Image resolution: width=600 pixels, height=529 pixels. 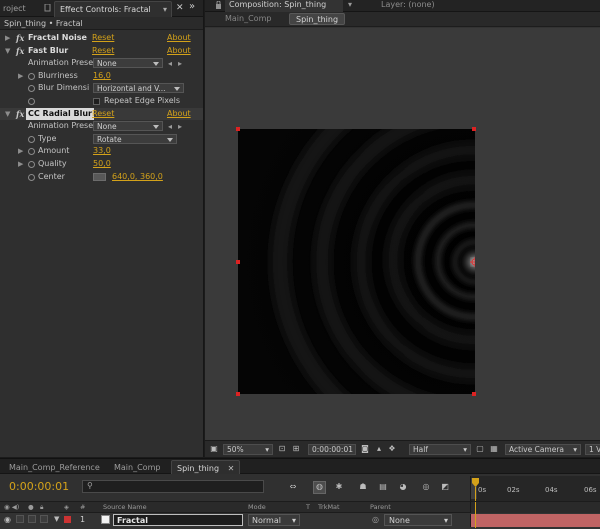 What do you see at coordinates (102, 76) in the screenshot?
I see `blurriness-value: 16,0` at bounding box center [102, 76].